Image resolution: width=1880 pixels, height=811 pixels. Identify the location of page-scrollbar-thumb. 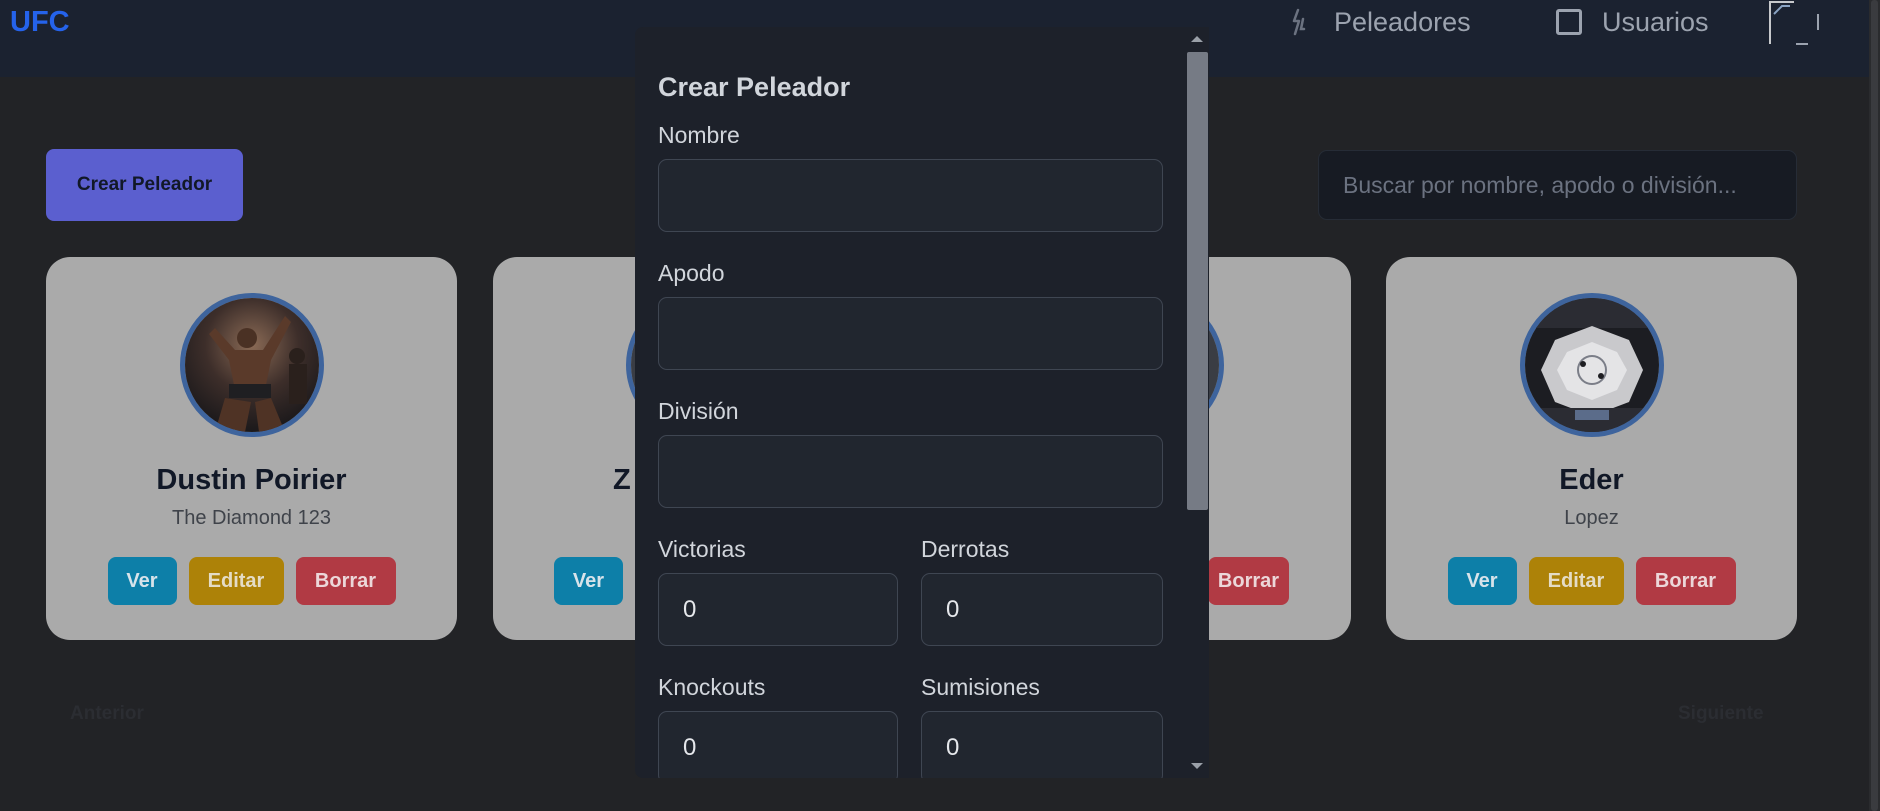
(1874, 405).